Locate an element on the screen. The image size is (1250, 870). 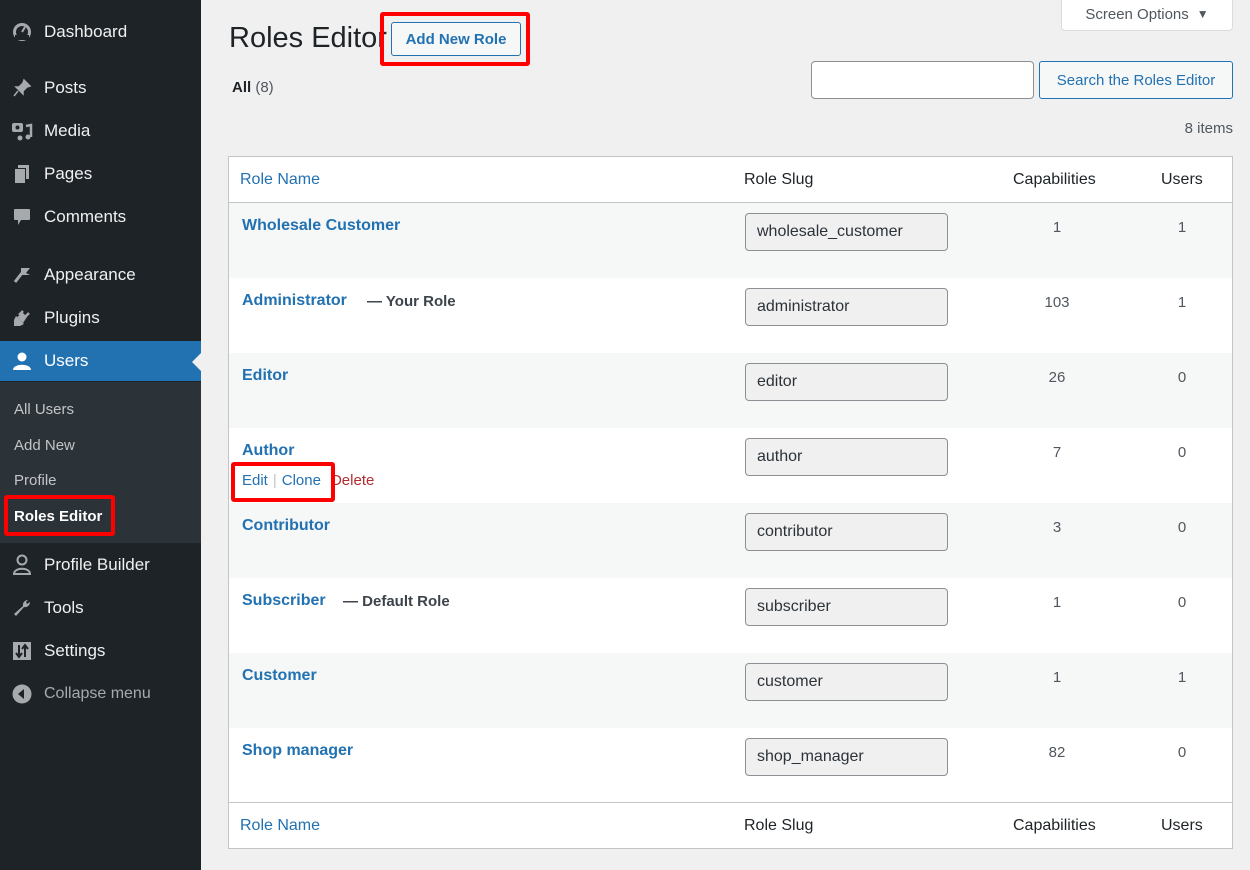
role-name-link: Author is located at coordinates (268, 451).